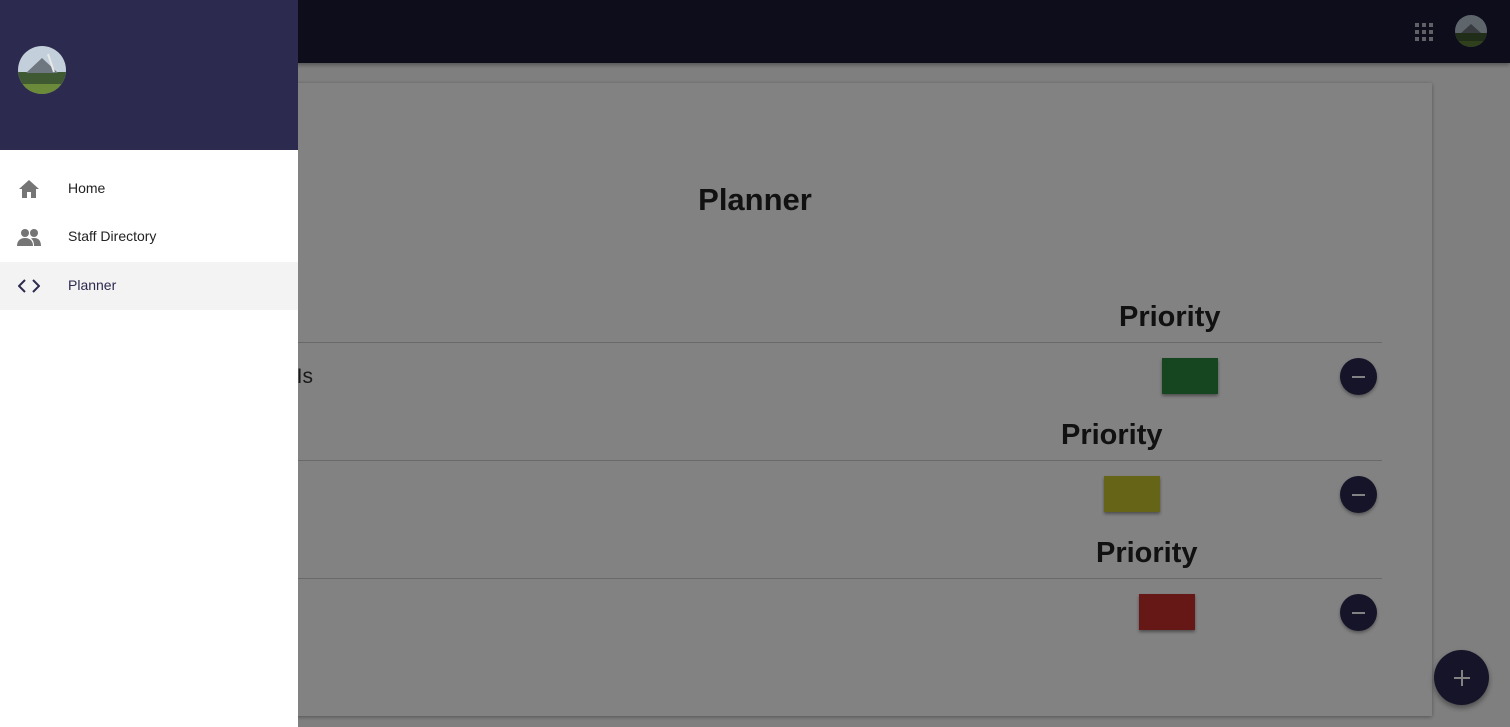 This screenshot has height=727, width=1510. I want to click on drawer-avatar, so click(42, 70).